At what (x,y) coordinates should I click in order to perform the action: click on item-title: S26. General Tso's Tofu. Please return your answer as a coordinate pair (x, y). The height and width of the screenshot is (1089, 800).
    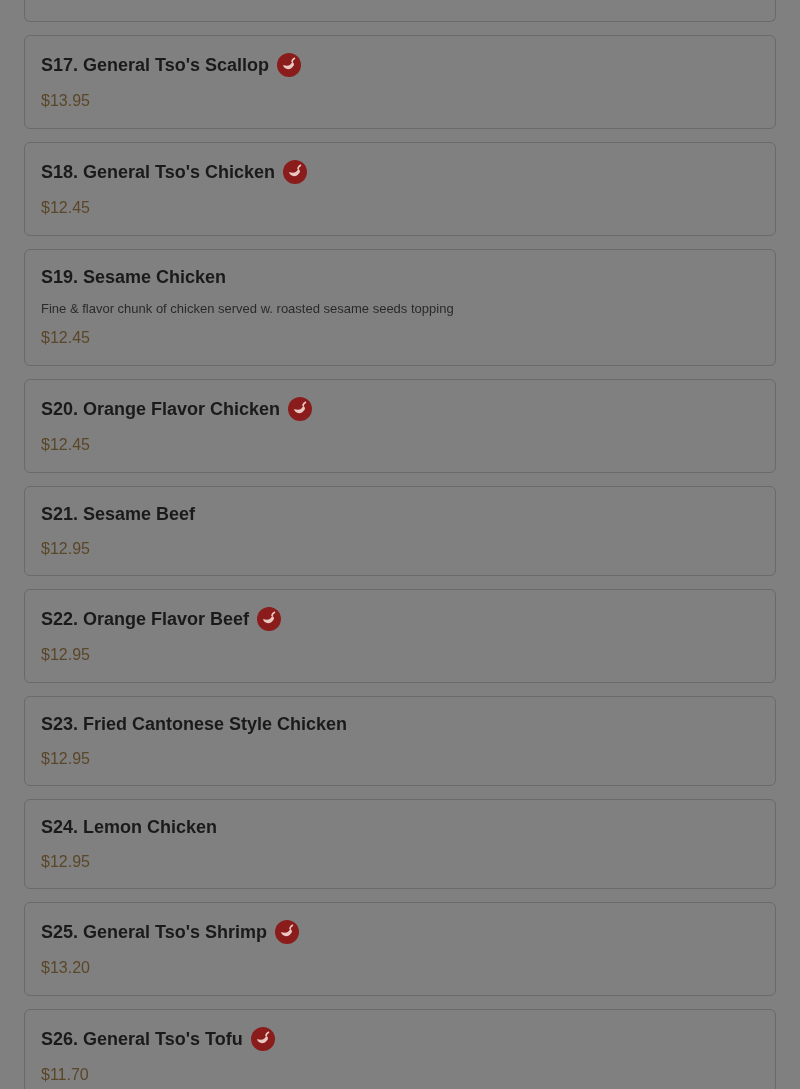
    Looking at the image, I should click on (142, 1039).